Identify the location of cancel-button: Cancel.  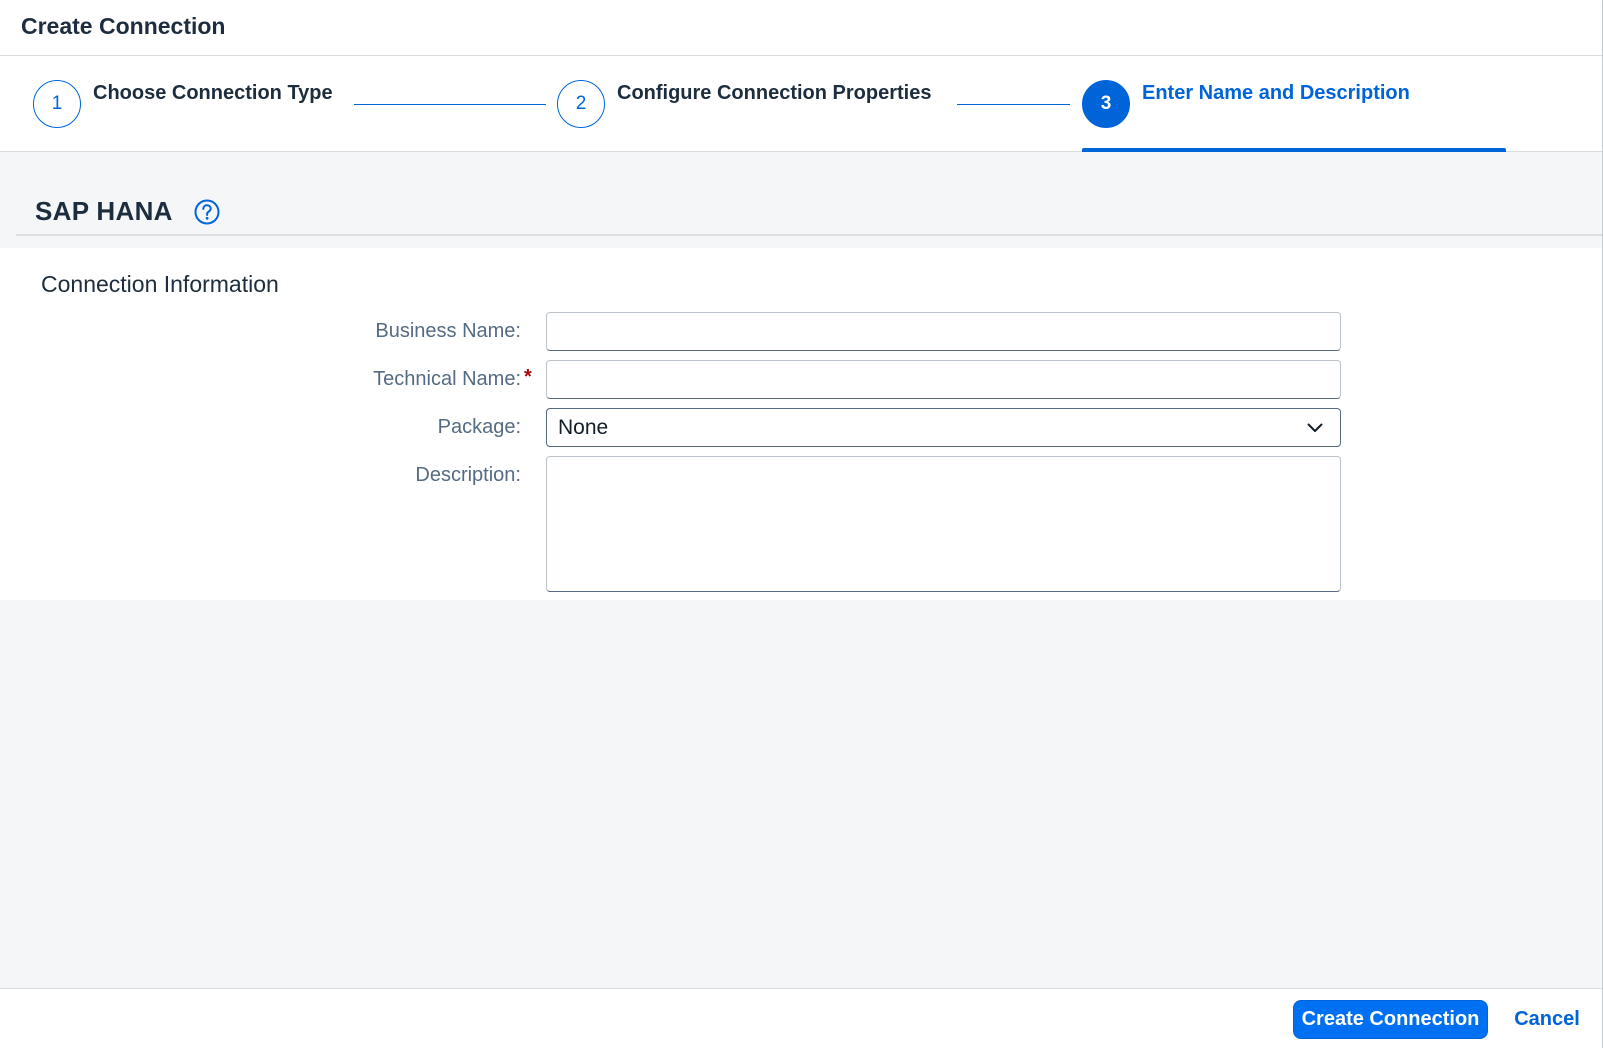
(1547, 1019).